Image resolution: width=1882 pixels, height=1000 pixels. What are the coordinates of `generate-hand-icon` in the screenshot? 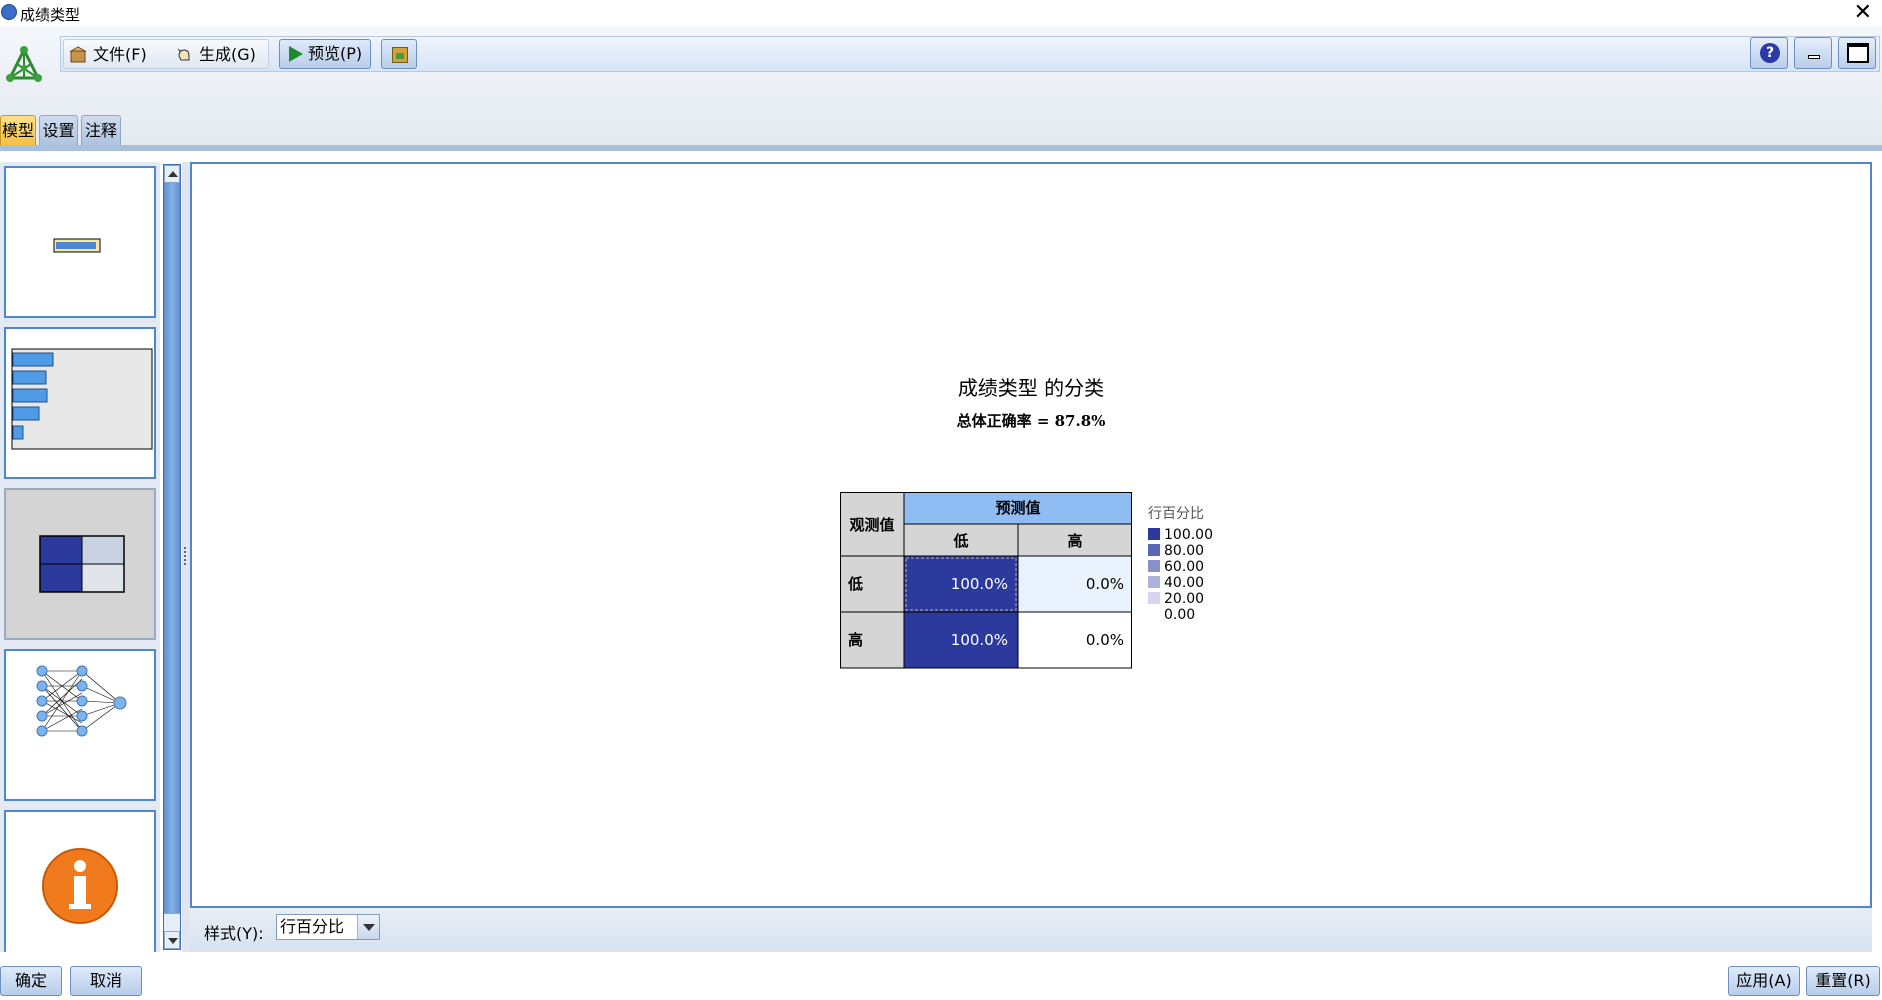 It's located at (183, 54).